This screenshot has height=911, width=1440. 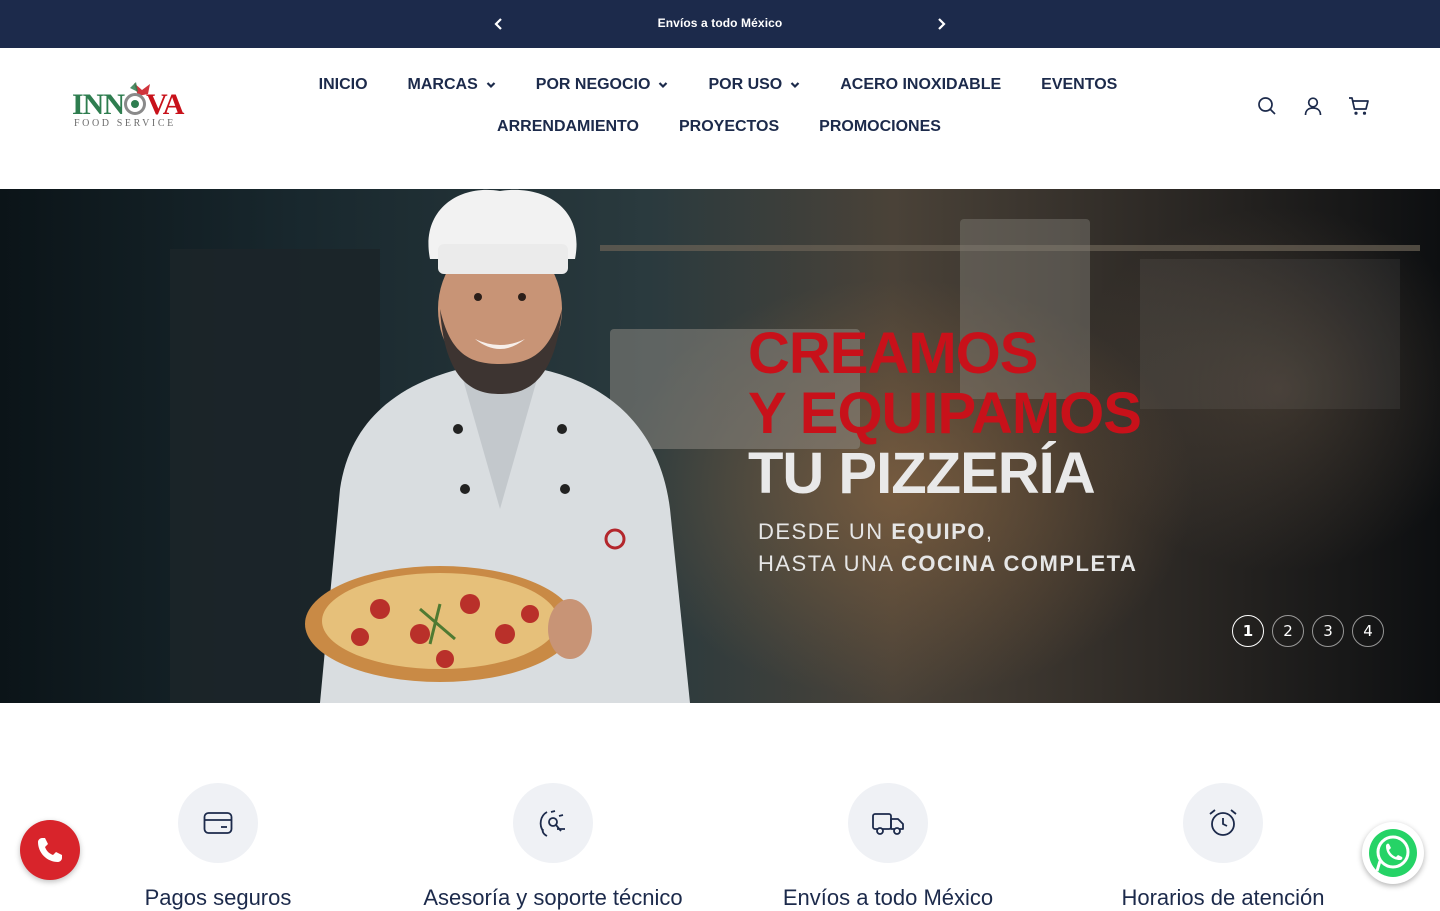 I want to click on nav-por-negocio: POR NEGOCIO, so click(x=602, y=85).